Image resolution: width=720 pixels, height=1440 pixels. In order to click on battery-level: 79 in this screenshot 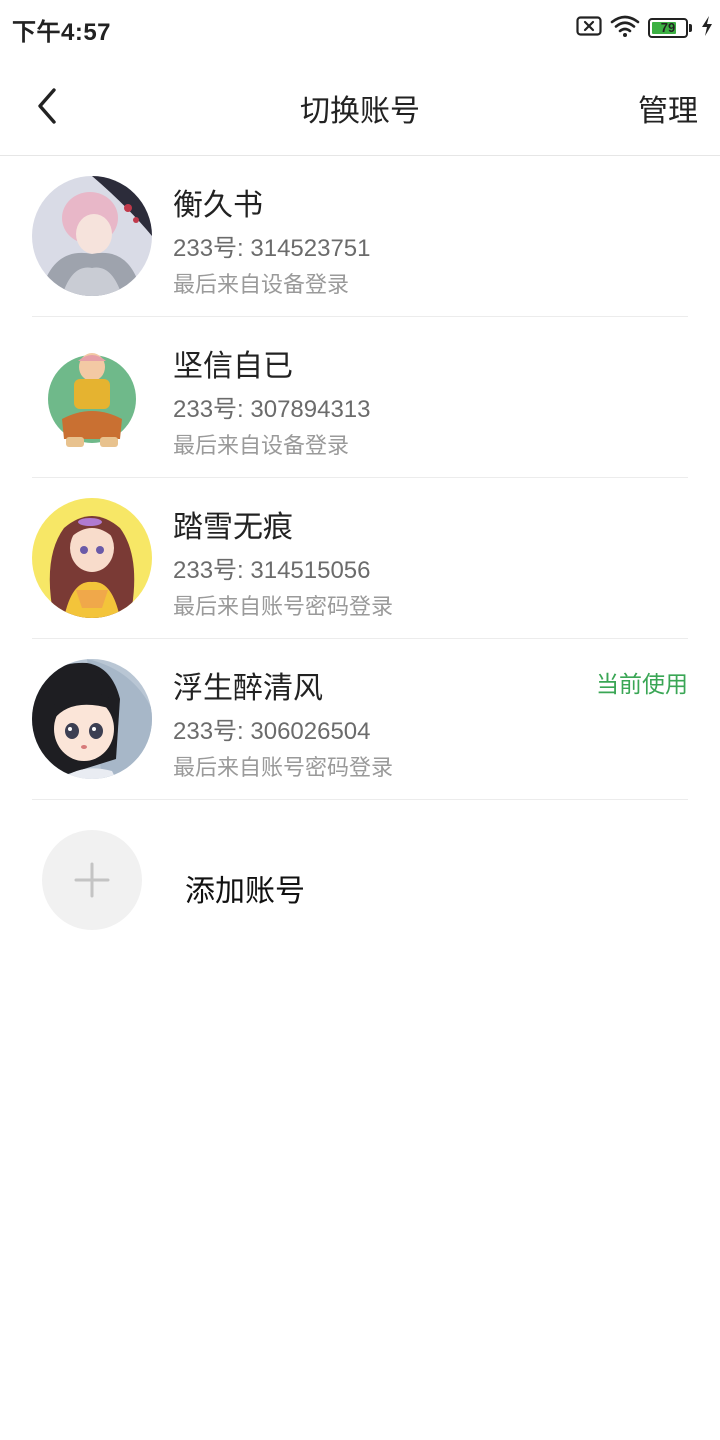, I will do `click(668, 27)`.